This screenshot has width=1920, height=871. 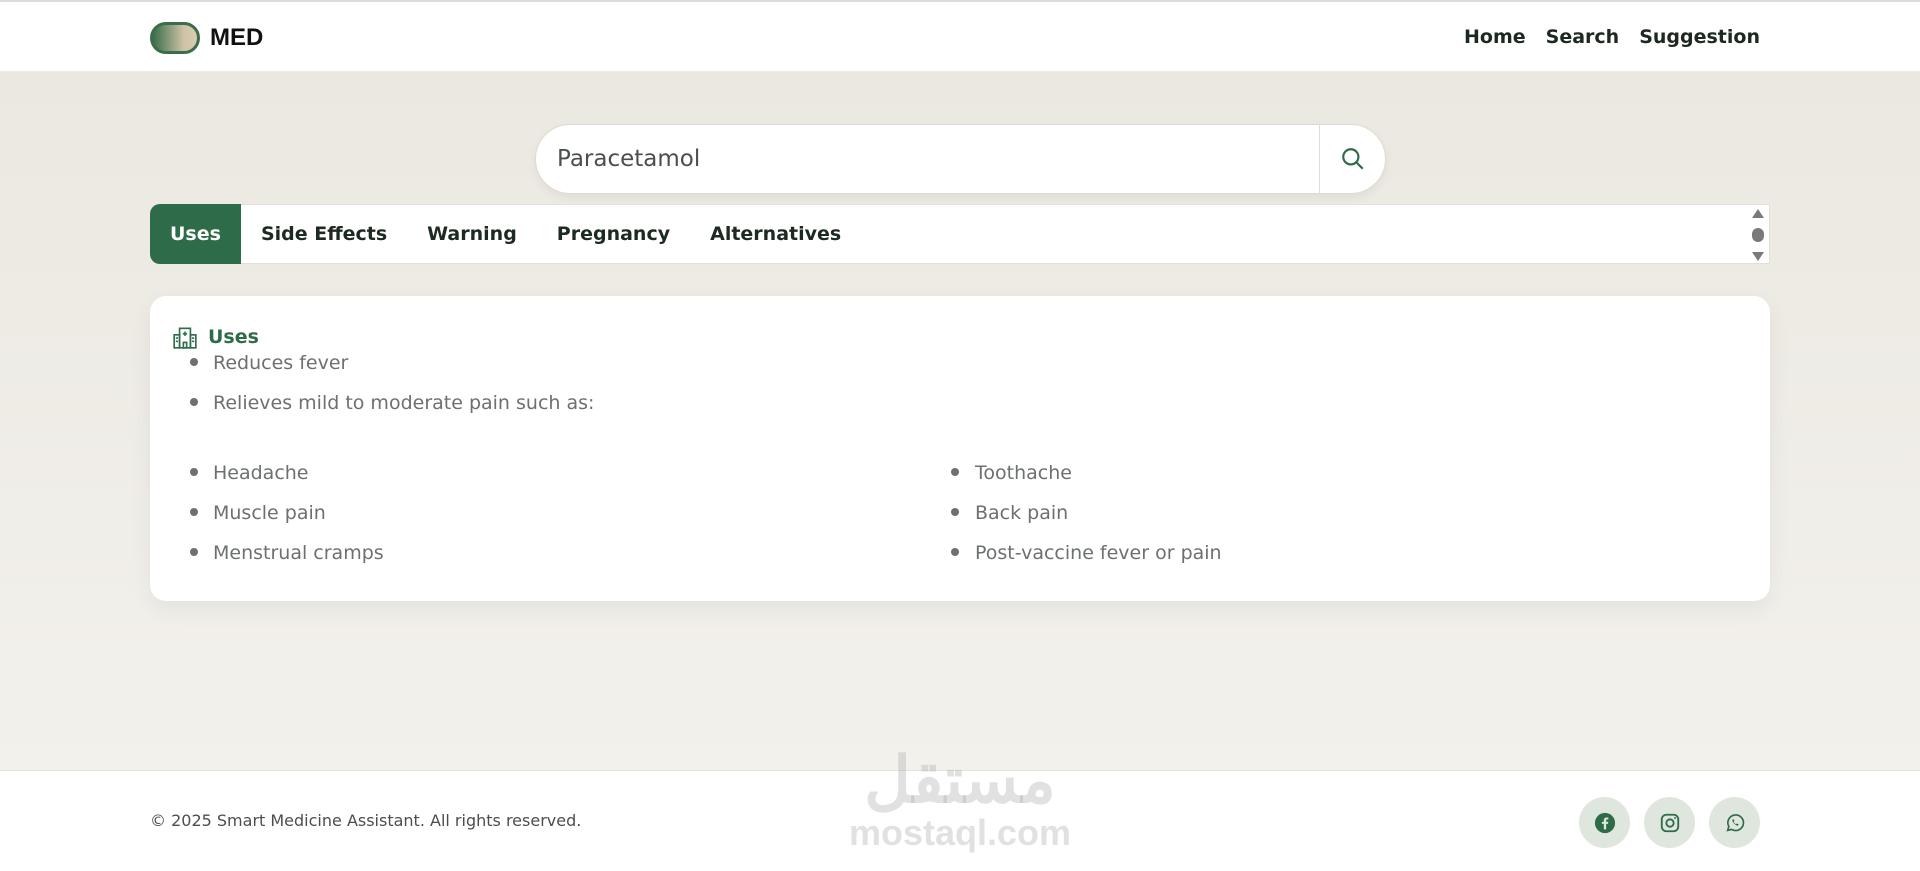 What do you see at coordinates (1086, 473) in the screenshot?
I see `list-item: Toothache` at bounding box center [1086, 473].